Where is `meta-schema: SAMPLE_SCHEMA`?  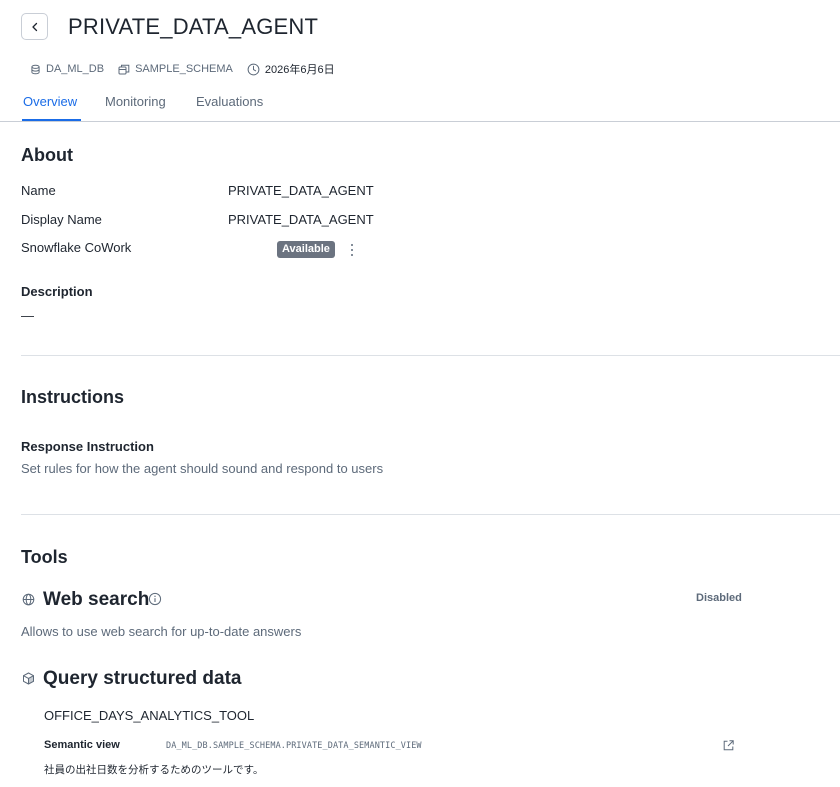
meta-schema: SAMPLE_SCHEMA is located at coordinates (175, 69).